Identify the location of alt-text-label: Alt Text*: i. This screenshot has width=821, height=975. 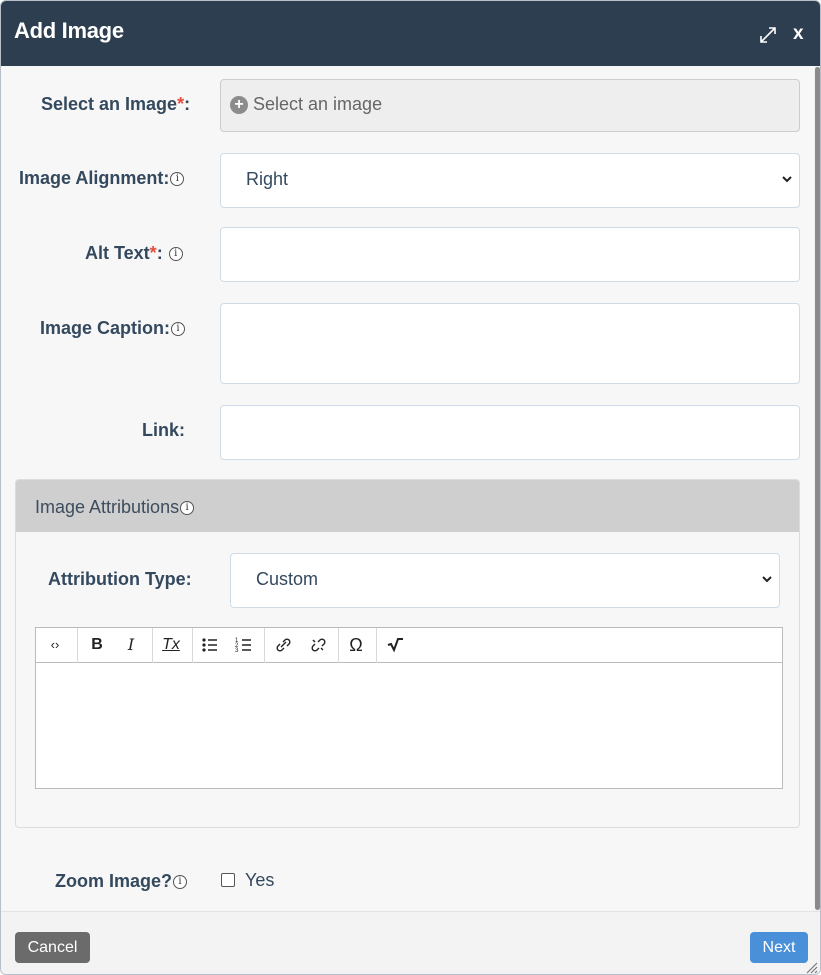
(134, 253).